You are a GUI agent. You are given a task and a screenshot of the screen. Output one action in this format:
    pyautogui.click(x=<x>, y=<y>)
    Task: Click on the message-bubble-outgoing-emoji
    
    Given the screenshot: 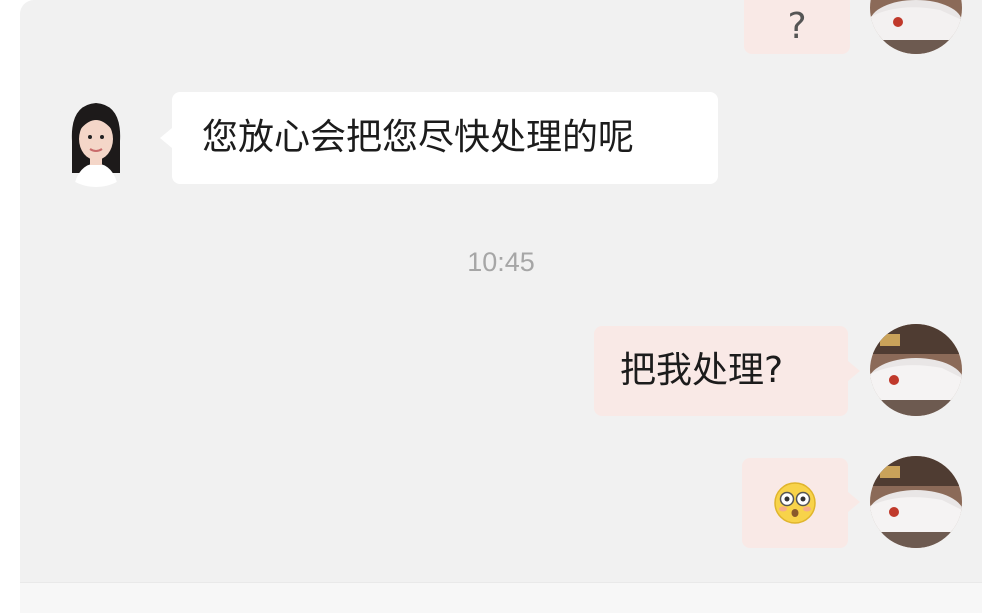 What is the action you would take?
    pyautogui.click(x=795, y=503)
    